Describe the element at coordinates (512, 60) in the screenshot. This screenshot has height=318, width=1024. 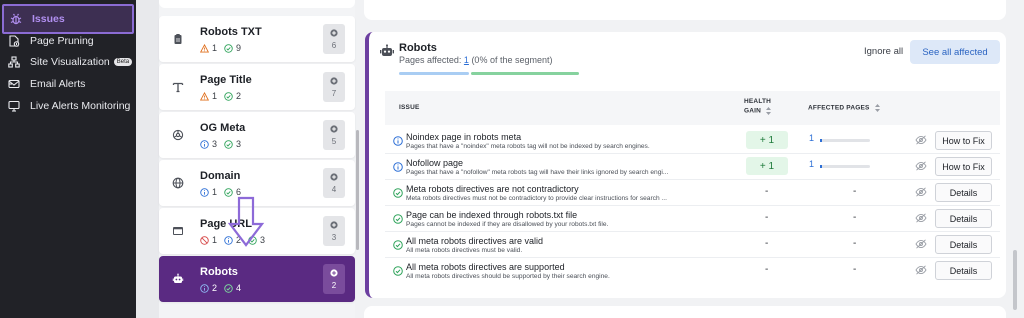
I see `pages-affected-note: (0% of the segment)` at that location.